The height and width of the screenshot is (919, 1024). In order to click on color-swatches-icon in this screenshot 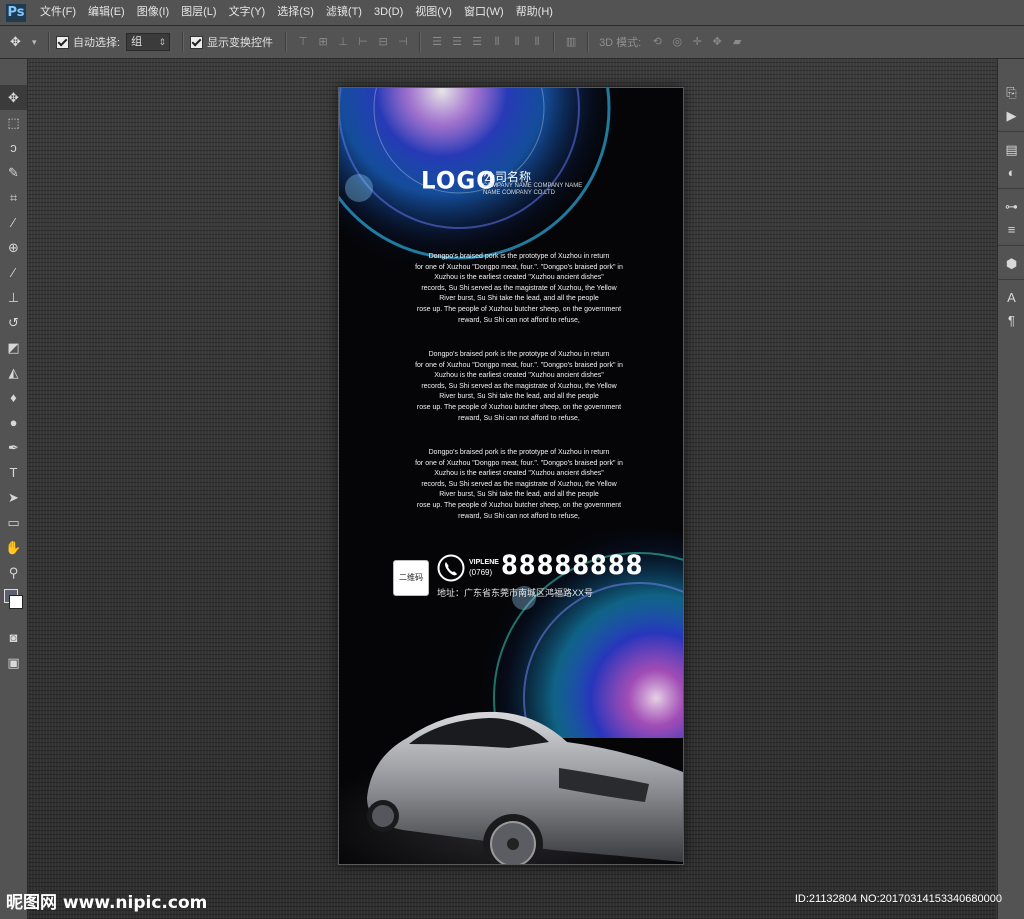, I will do `click(13, 605)`.